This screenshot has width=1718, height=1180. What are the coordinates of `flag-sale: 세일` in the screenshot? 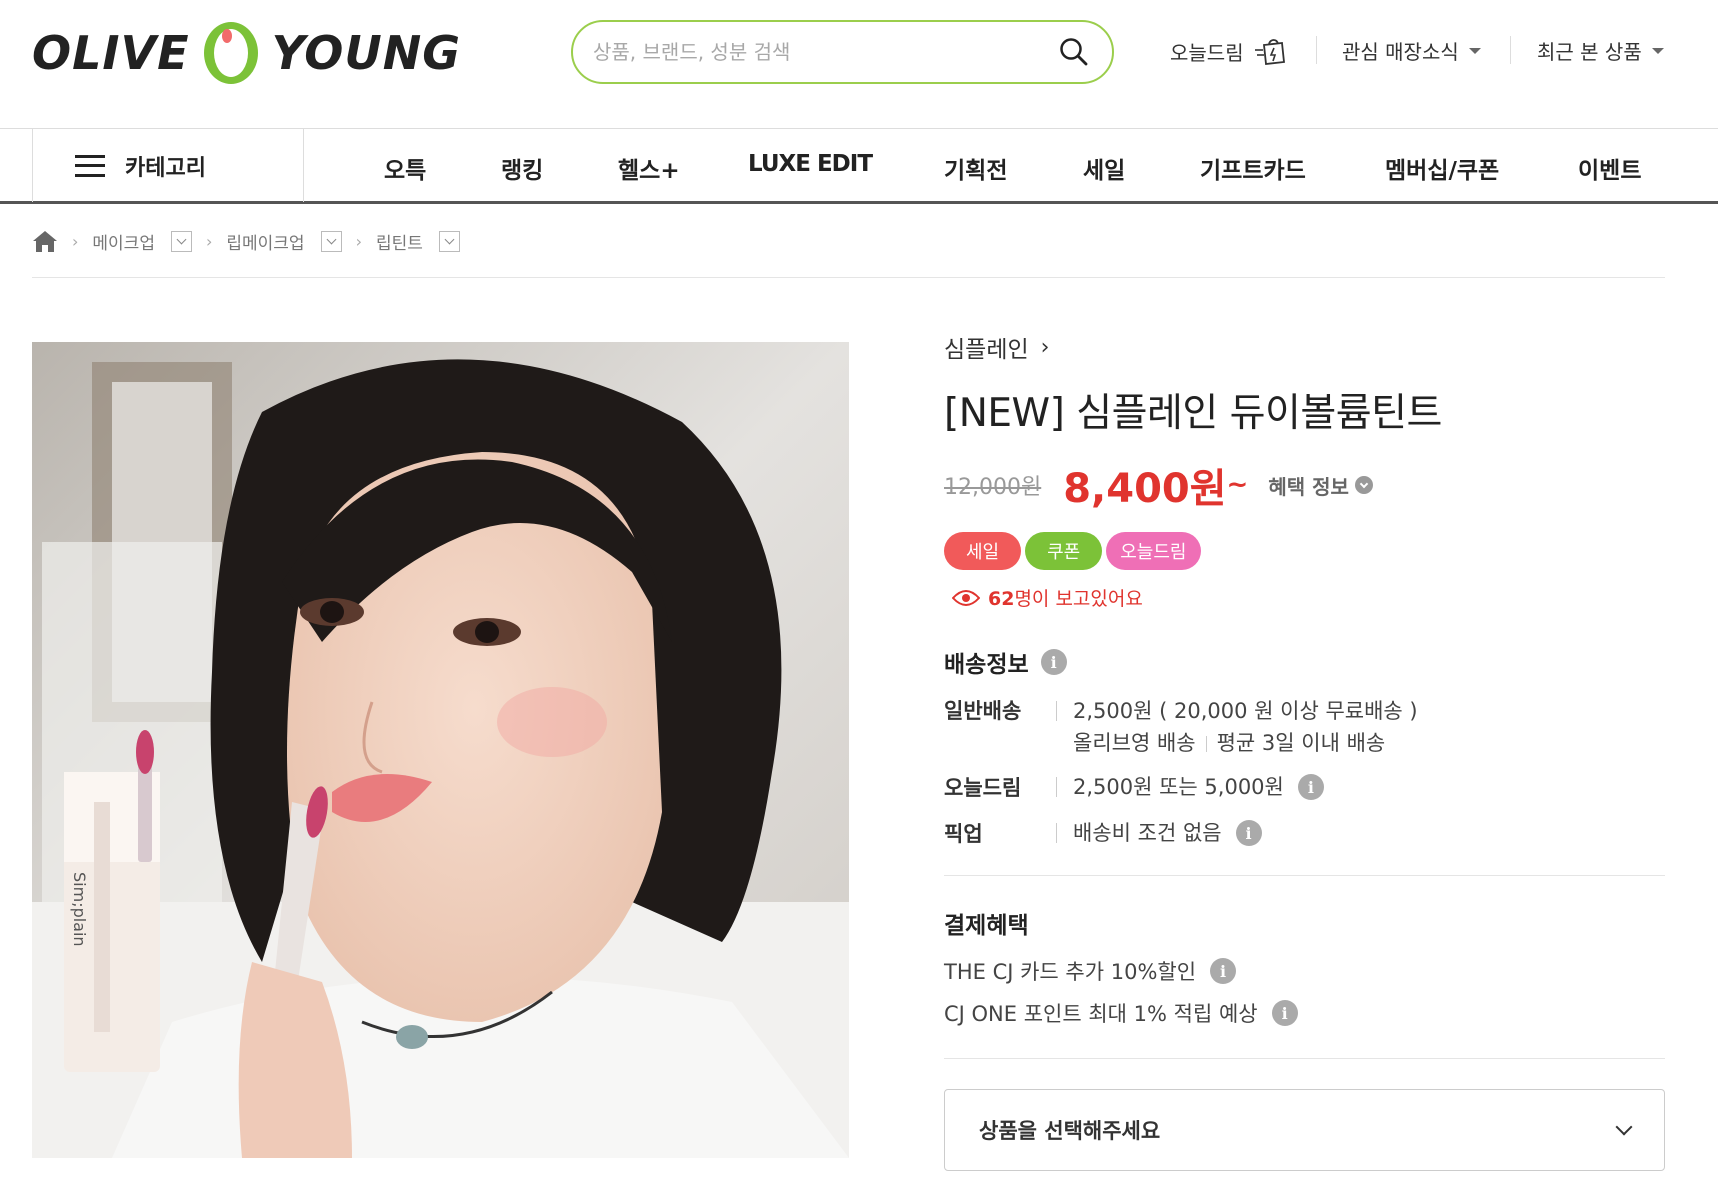 It's located at (983, 551).